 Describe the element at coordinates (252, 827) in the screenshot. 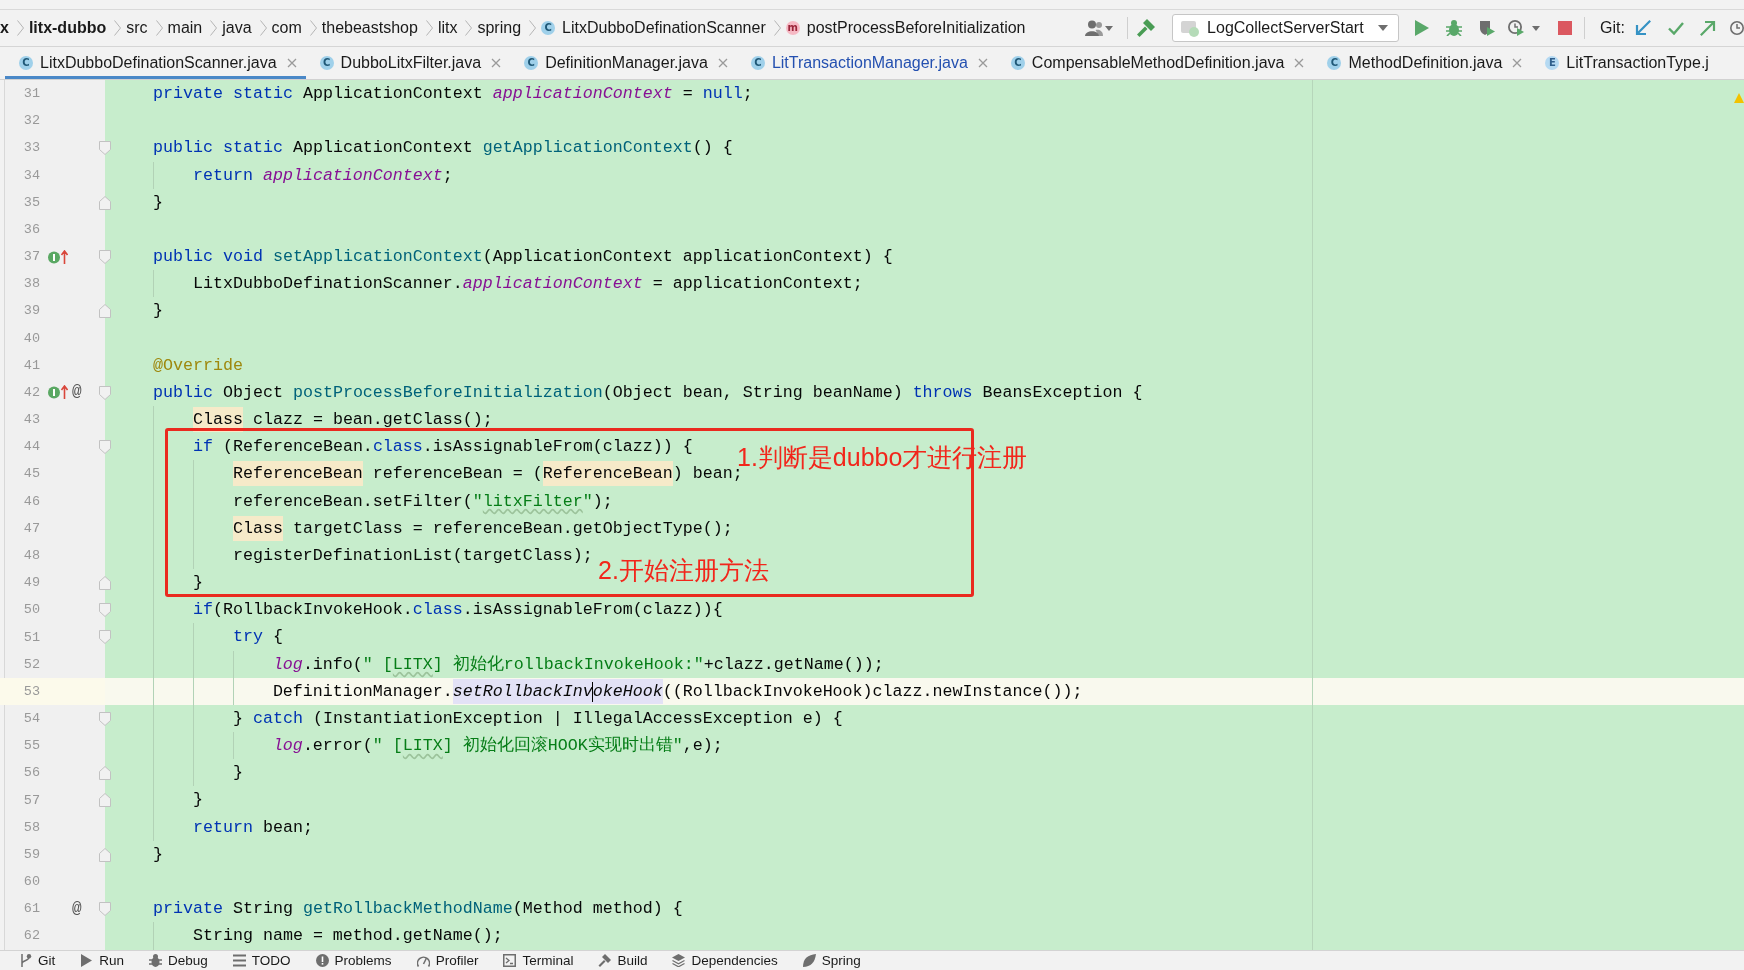

I see `code-line: return bean;` at that location.